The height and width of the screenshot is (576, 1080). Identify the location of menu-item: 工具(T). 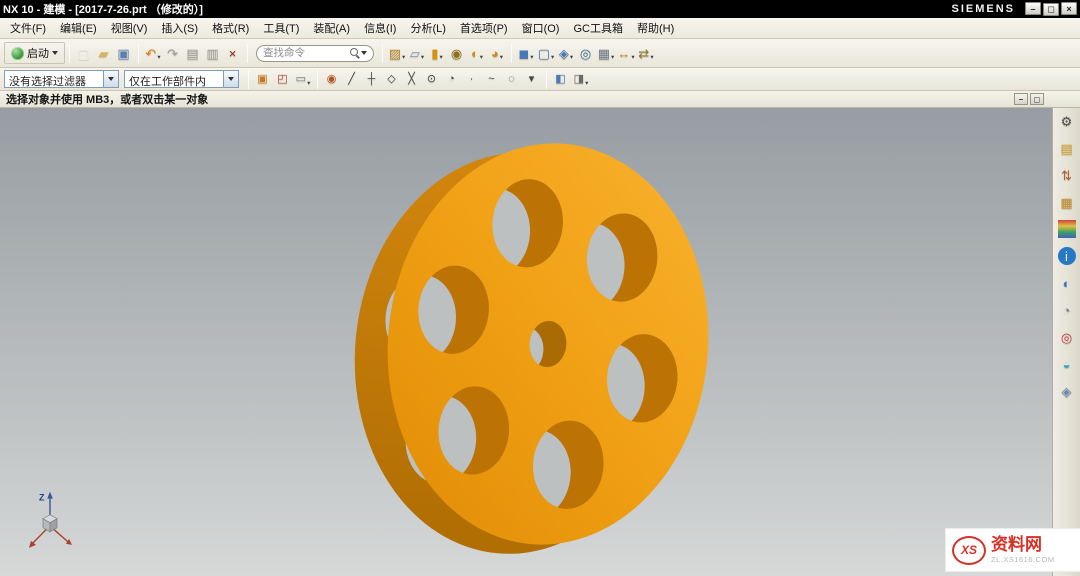
(281, 28).